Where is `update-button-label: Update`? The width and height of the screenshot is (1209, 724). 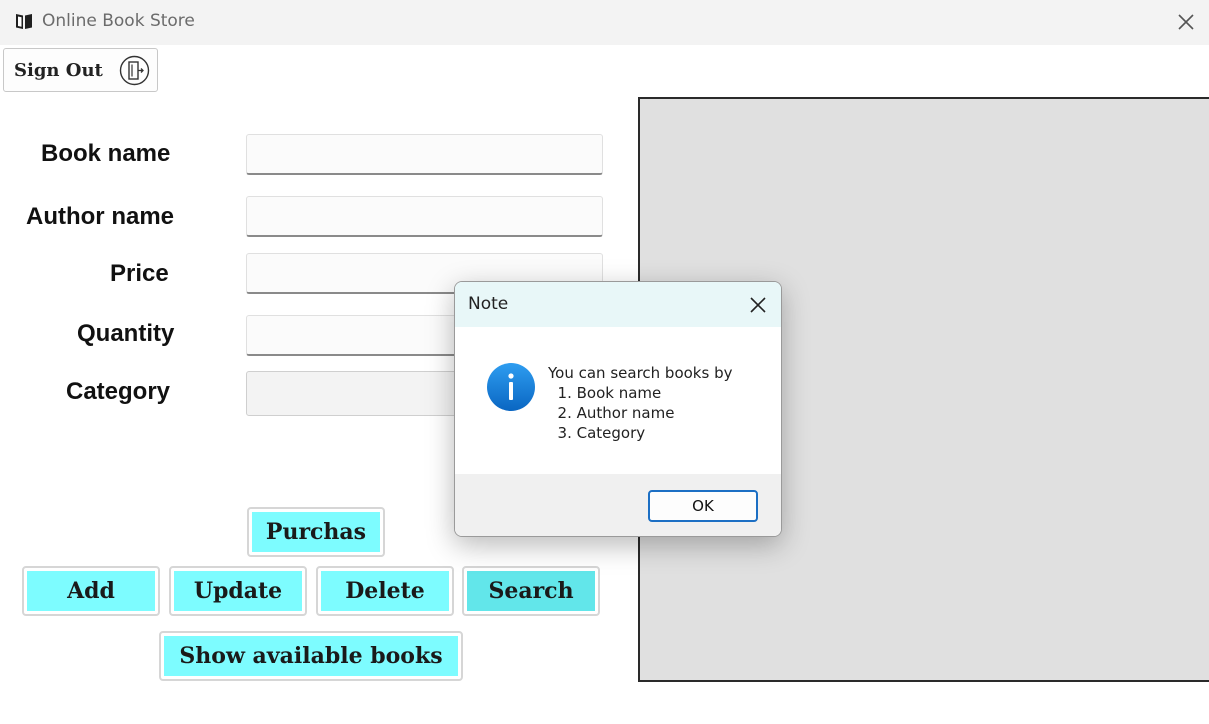 update-button-label: Update is located at coordinates (238, 591).